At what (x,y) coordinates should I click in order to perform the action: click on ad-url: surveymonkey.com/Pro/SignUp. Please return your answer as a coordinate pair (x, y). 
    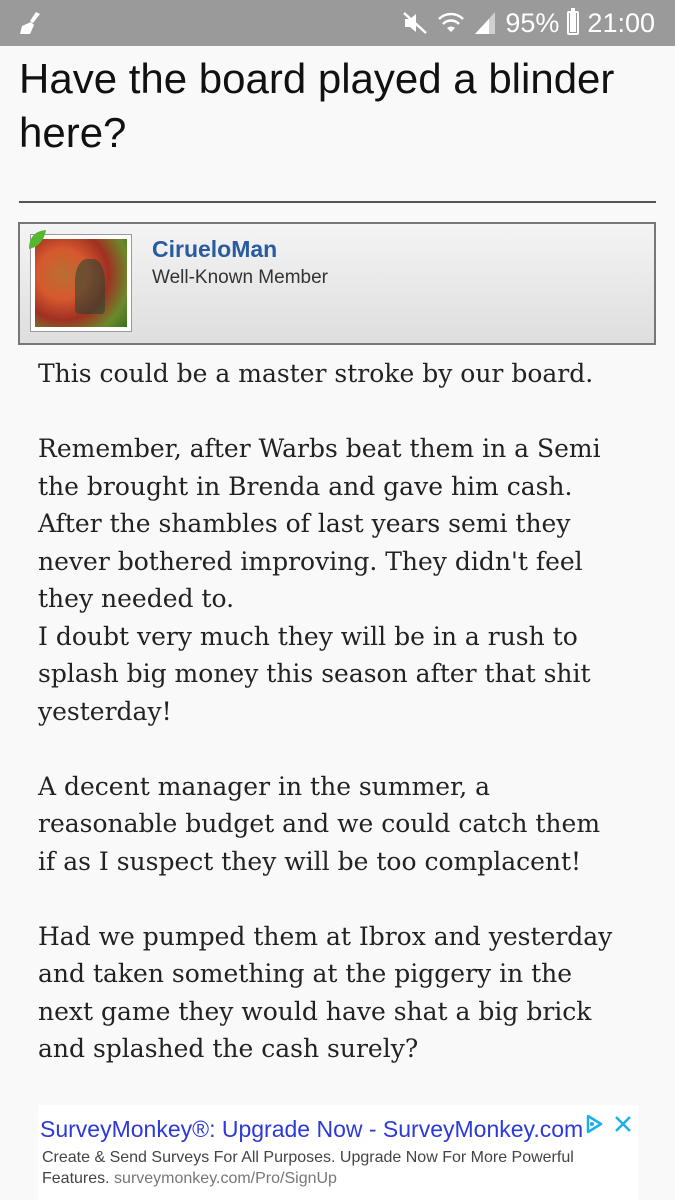
    Looking at the image, I should click on (225, 1178).